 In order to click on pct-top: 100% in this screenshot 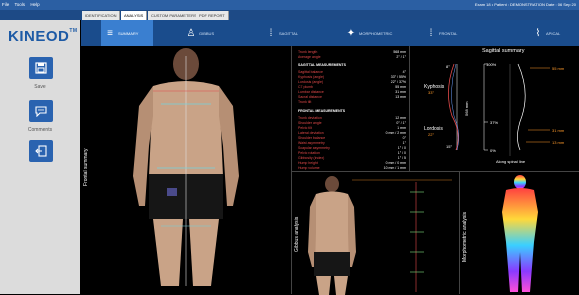, I will do `click(491, 64)`.